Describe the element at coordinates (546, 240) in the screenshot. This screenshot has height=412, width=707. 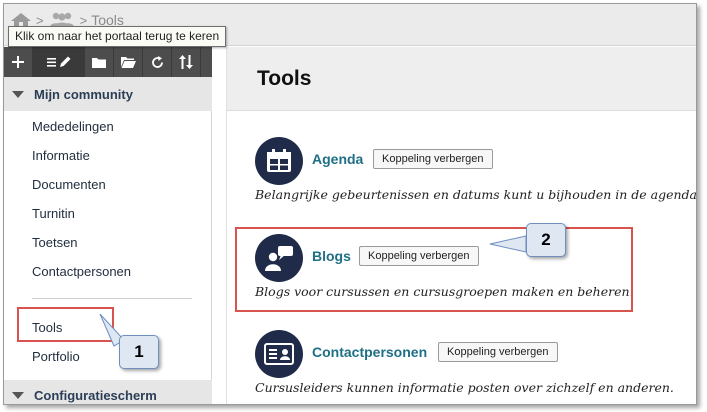
I see `callout-2: 2` at that location.